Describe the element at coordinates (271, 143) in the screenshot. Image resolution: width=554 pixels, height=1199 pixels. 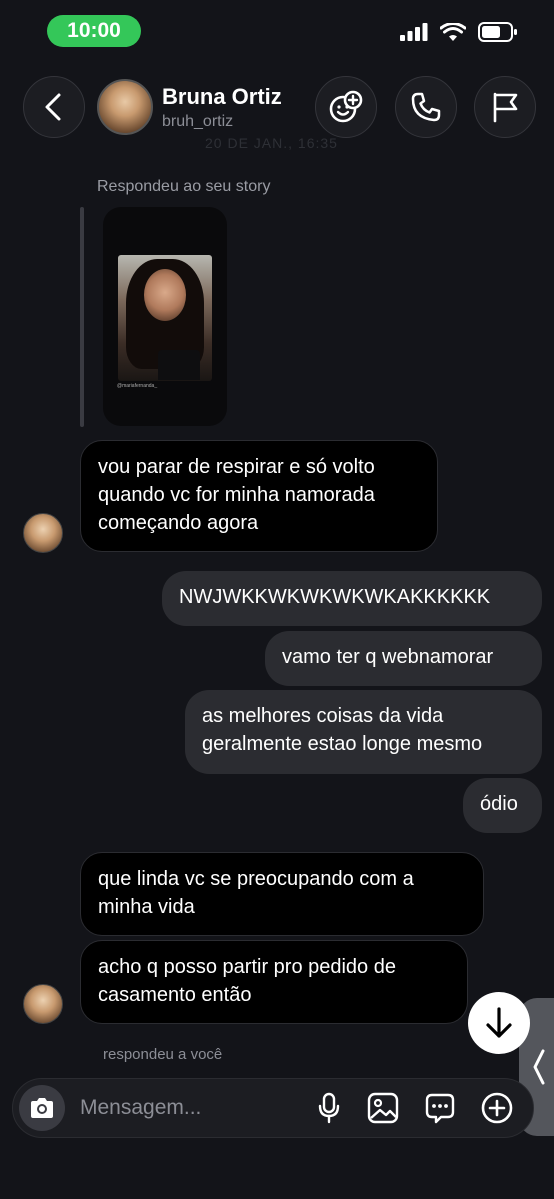
I see `message-date: 20 DE JAN., 16:35` at that location.